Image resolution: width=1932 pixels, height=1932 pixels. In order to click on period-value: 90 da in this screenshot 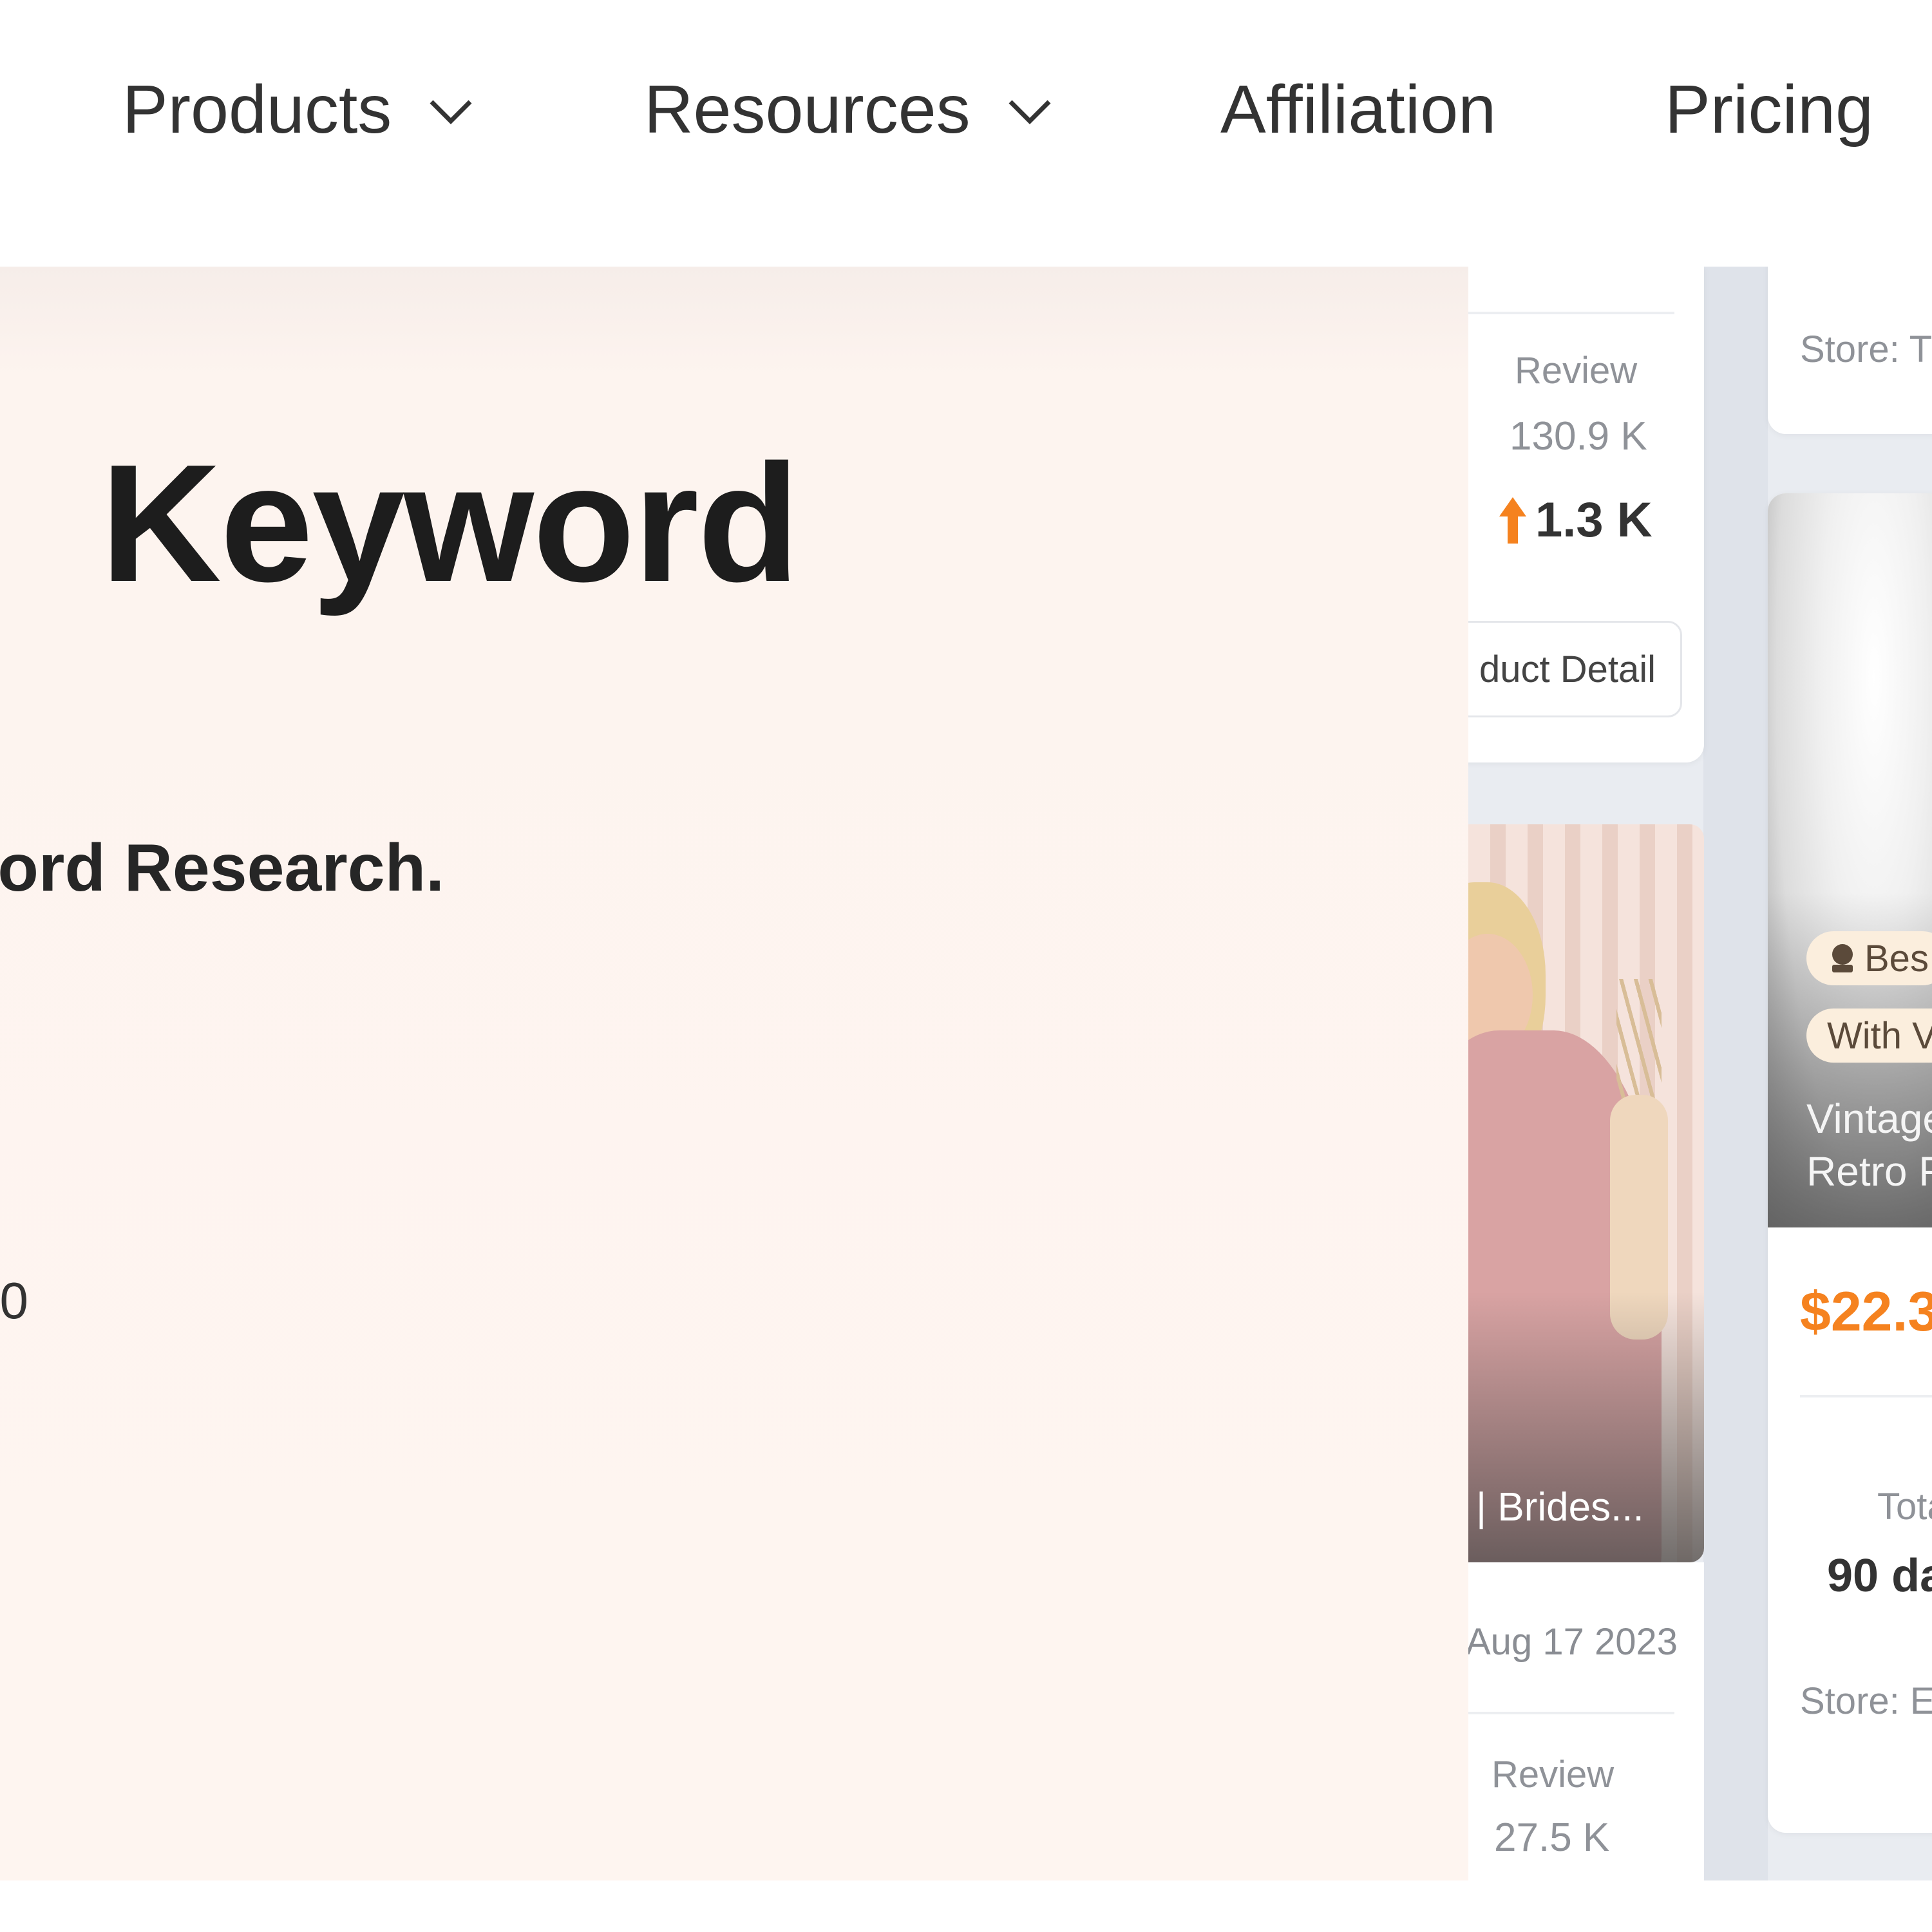, I will do `click(1880, 1576)`.